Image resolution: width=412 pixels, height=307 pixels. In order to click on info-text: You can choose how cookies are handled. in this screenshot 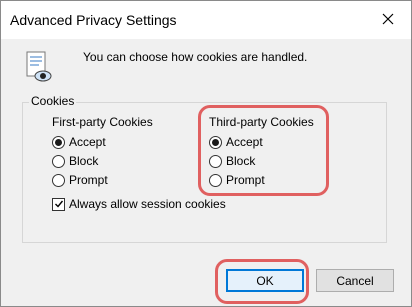, I will do `click(195, 57)`.